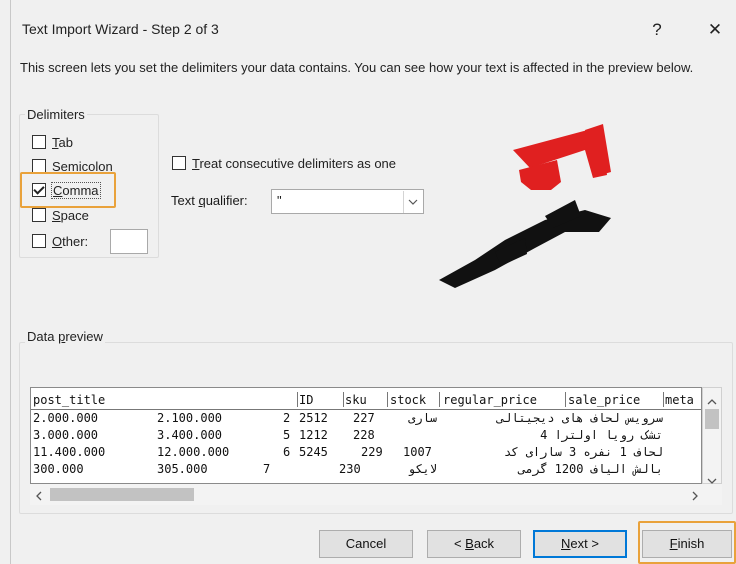  What do you see at coordinates (209, 200) in the screenshot?
I see `text-qualifier-label: Text qualifier:` at bounding box center [209, 200].